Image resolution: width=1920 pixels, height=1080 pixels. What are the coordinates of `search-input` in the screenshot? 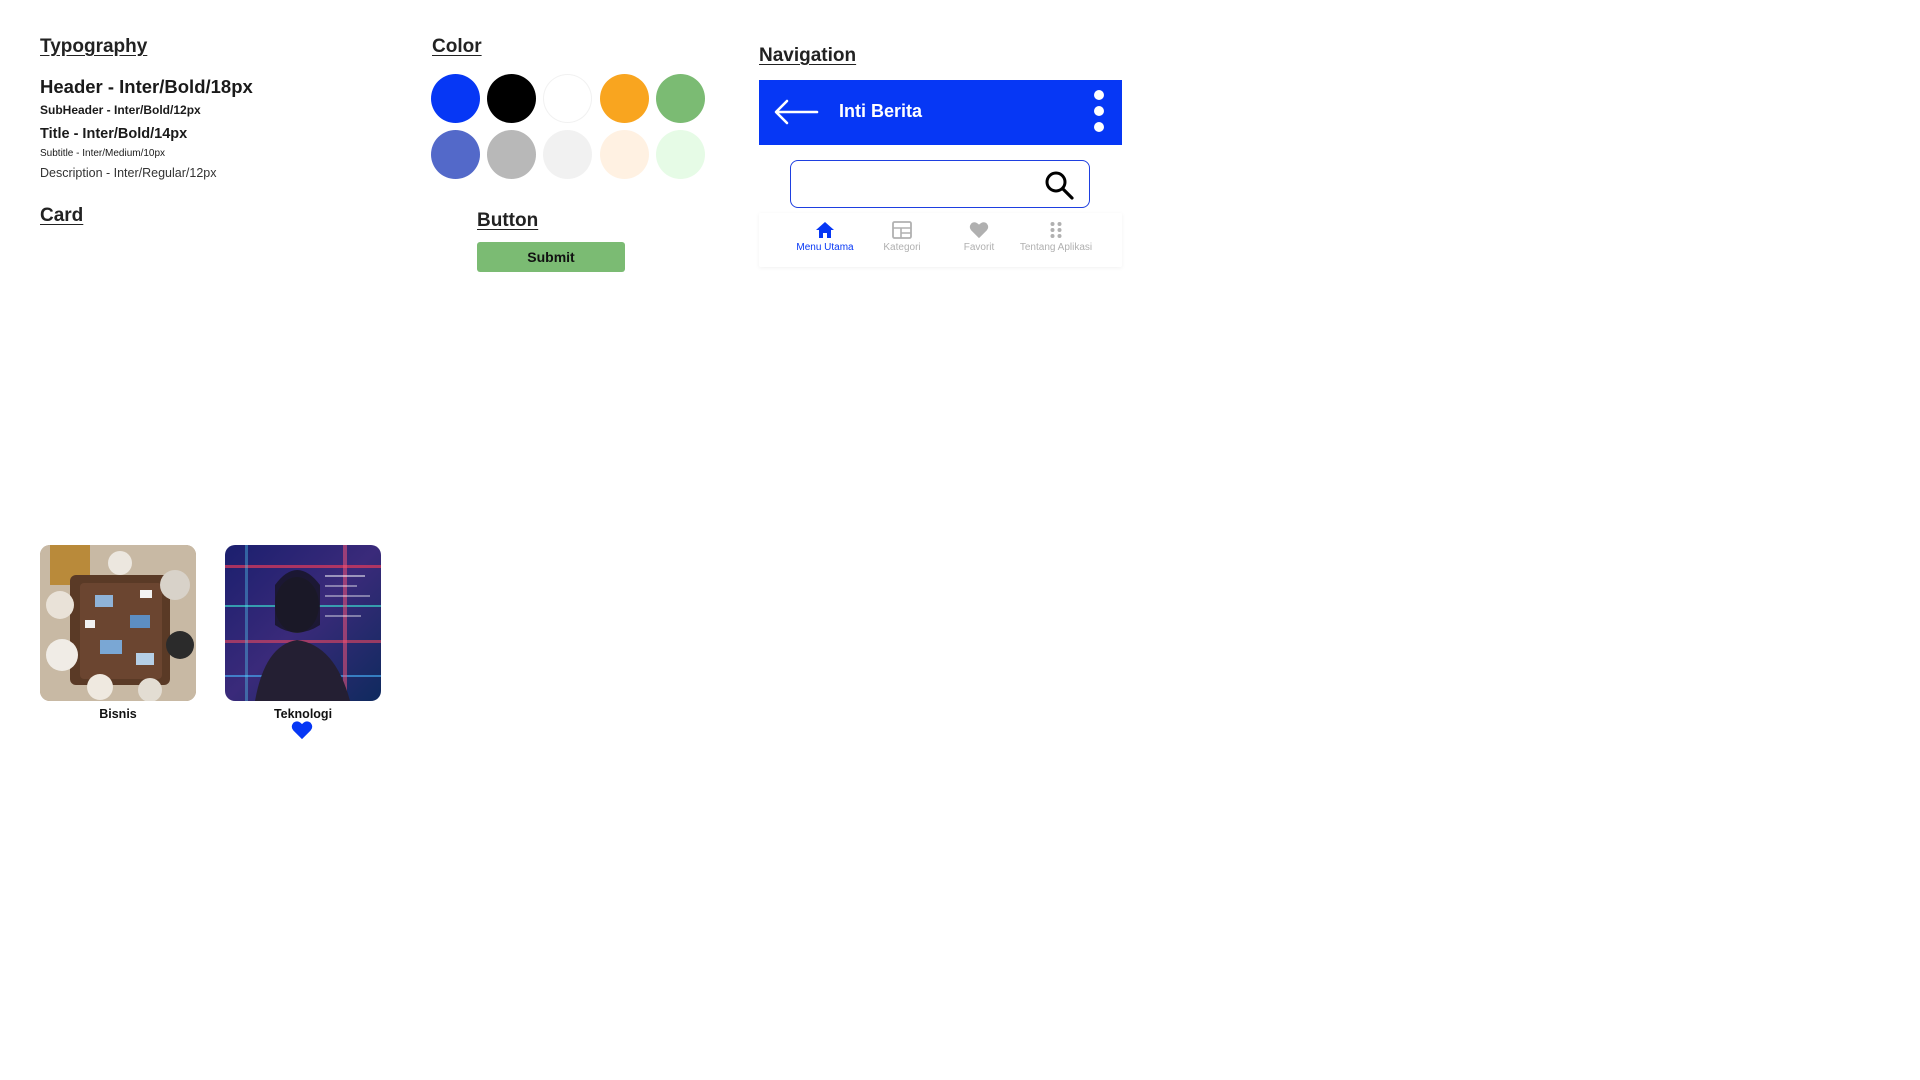 It's located at (918, 185).